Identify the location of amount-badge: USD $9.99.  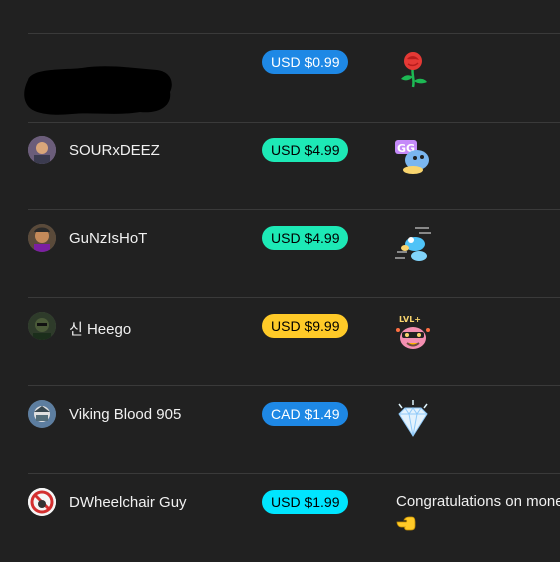
(305, 326).